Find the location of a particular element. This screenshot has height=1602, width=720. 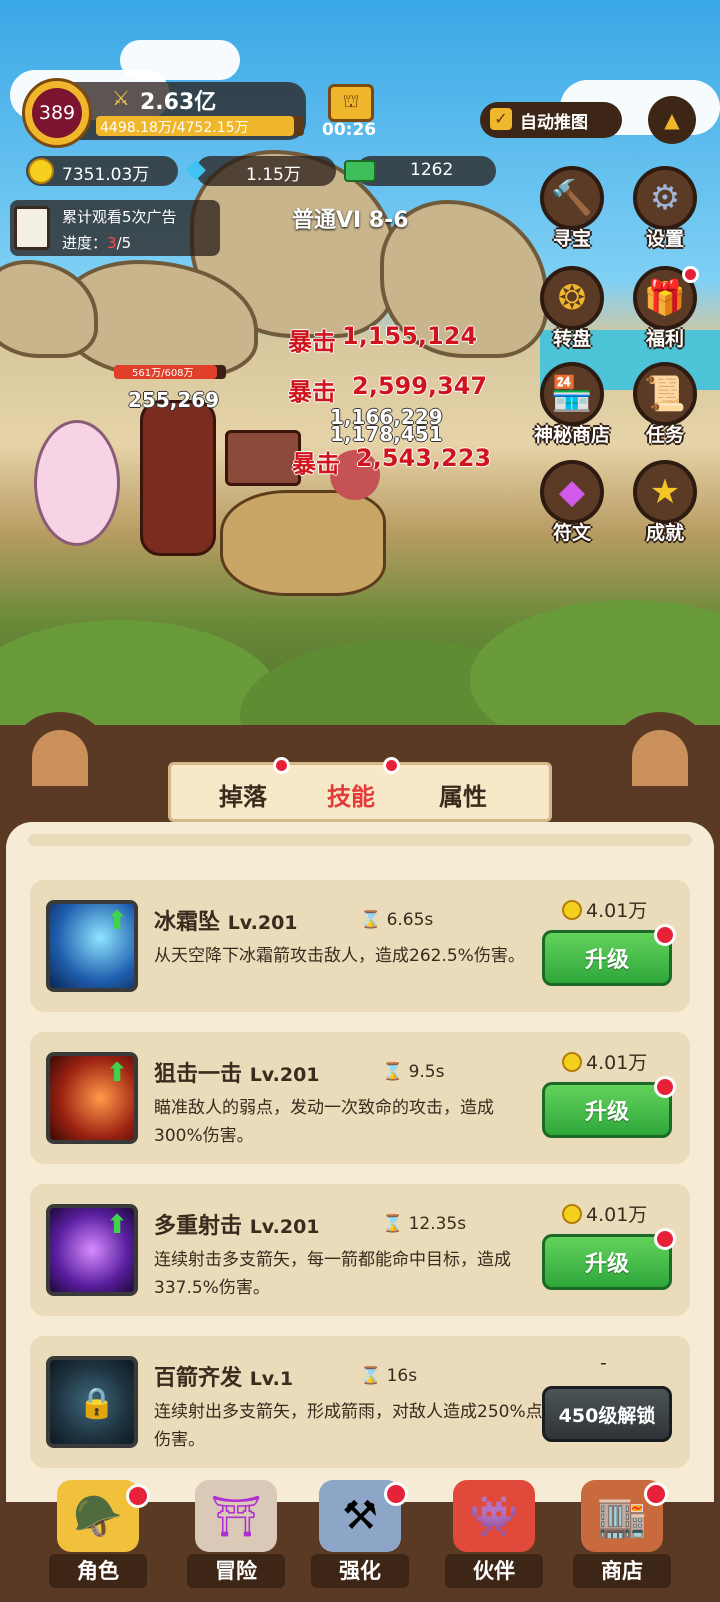

side-btn-treasure: 🔨 寻宝 is located at coordinates (572, 208).